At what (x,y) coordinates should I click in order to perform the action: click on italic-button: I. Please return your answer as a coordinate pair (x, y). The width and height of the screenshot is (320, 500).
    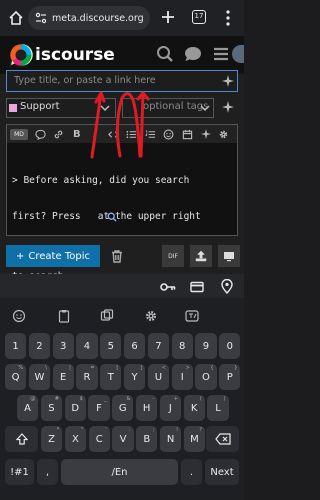
    Looking at the image, I should click on (95, 134).